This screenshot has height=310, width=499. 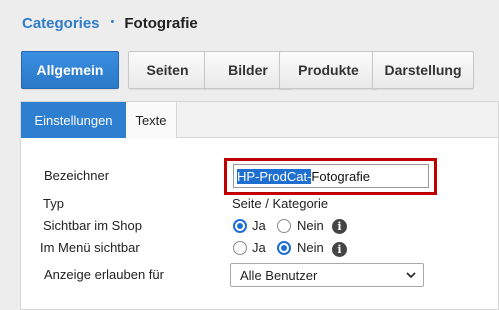 What do you see at coordinates (53, 203) in the screenshot?
I see `typ-label: Typ` at bounding box center [53, 203].